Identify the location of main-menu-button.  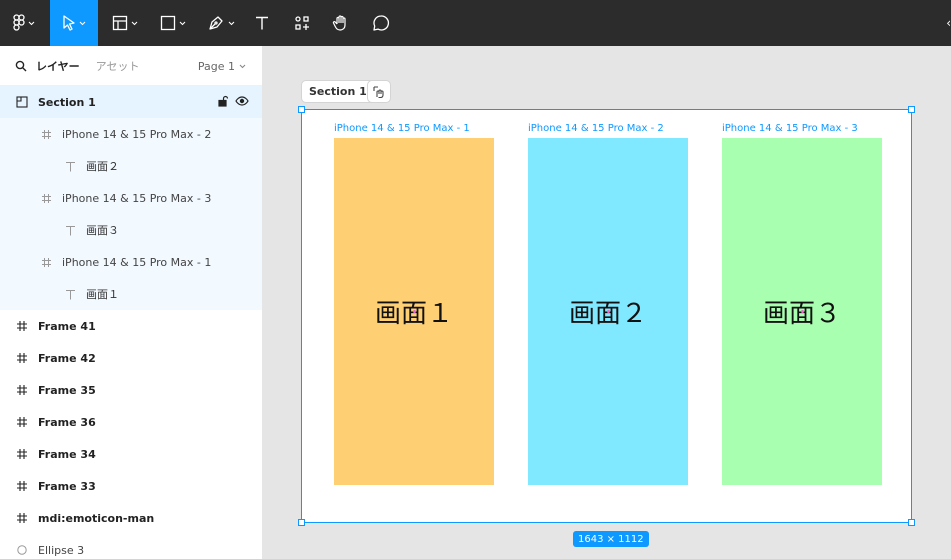
(24, 23).